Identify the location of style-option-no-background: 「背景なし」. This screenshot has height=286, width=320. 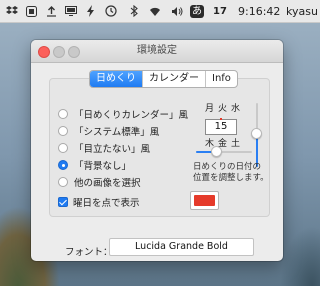
(94, 165).